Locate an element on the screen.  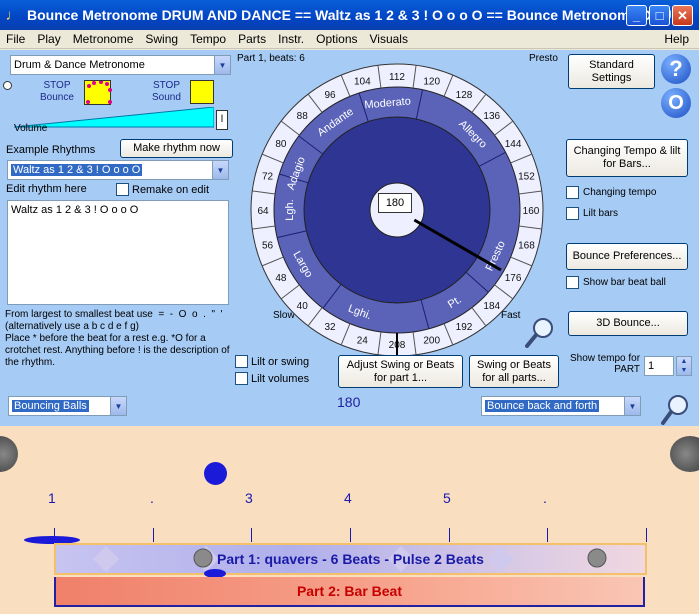
dial-tick-label: 48 is located at coordinates (281, 278).